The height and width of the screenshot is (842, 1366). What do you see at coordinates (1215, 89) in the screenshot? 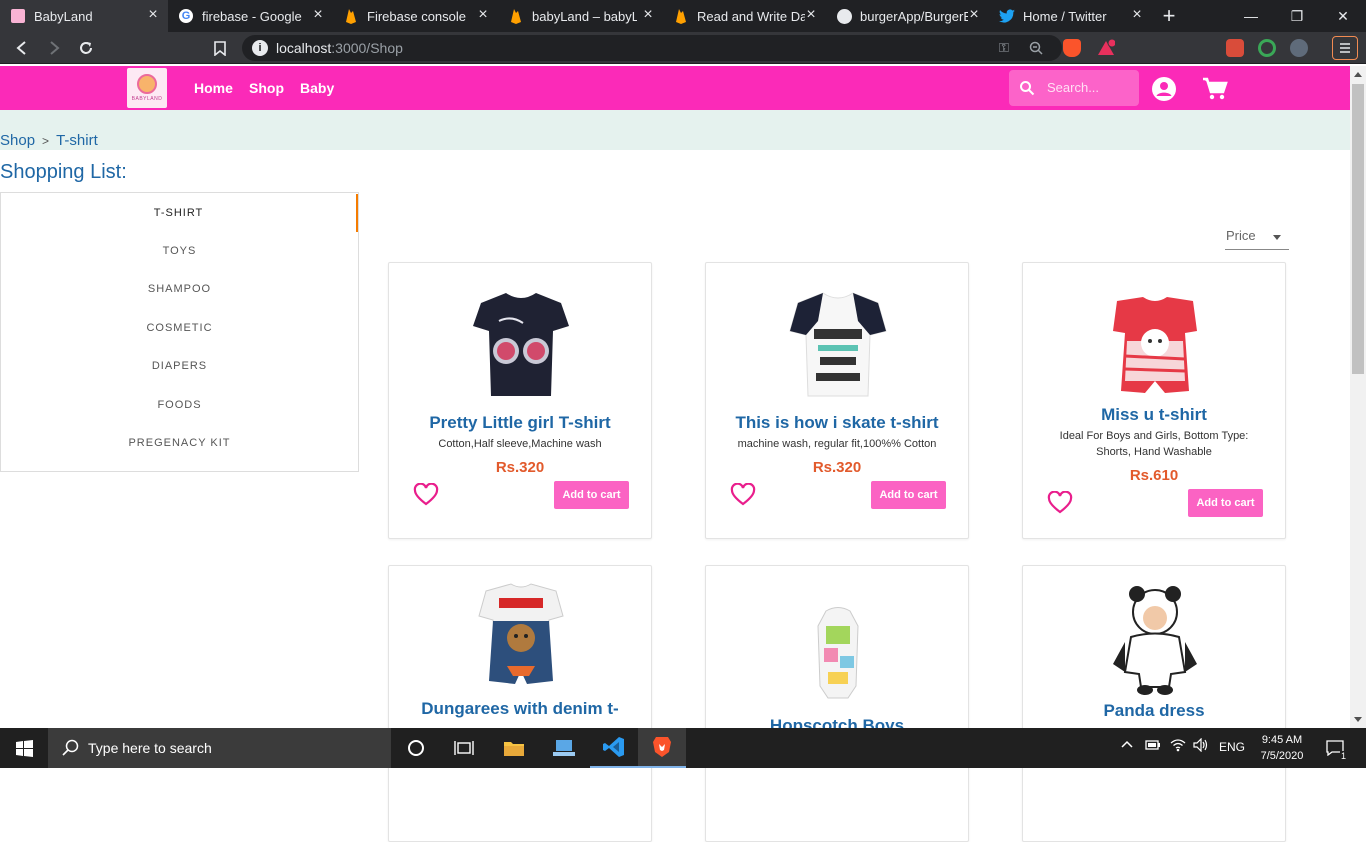
I see `cart-icon` at bounding box center [1215, 89].